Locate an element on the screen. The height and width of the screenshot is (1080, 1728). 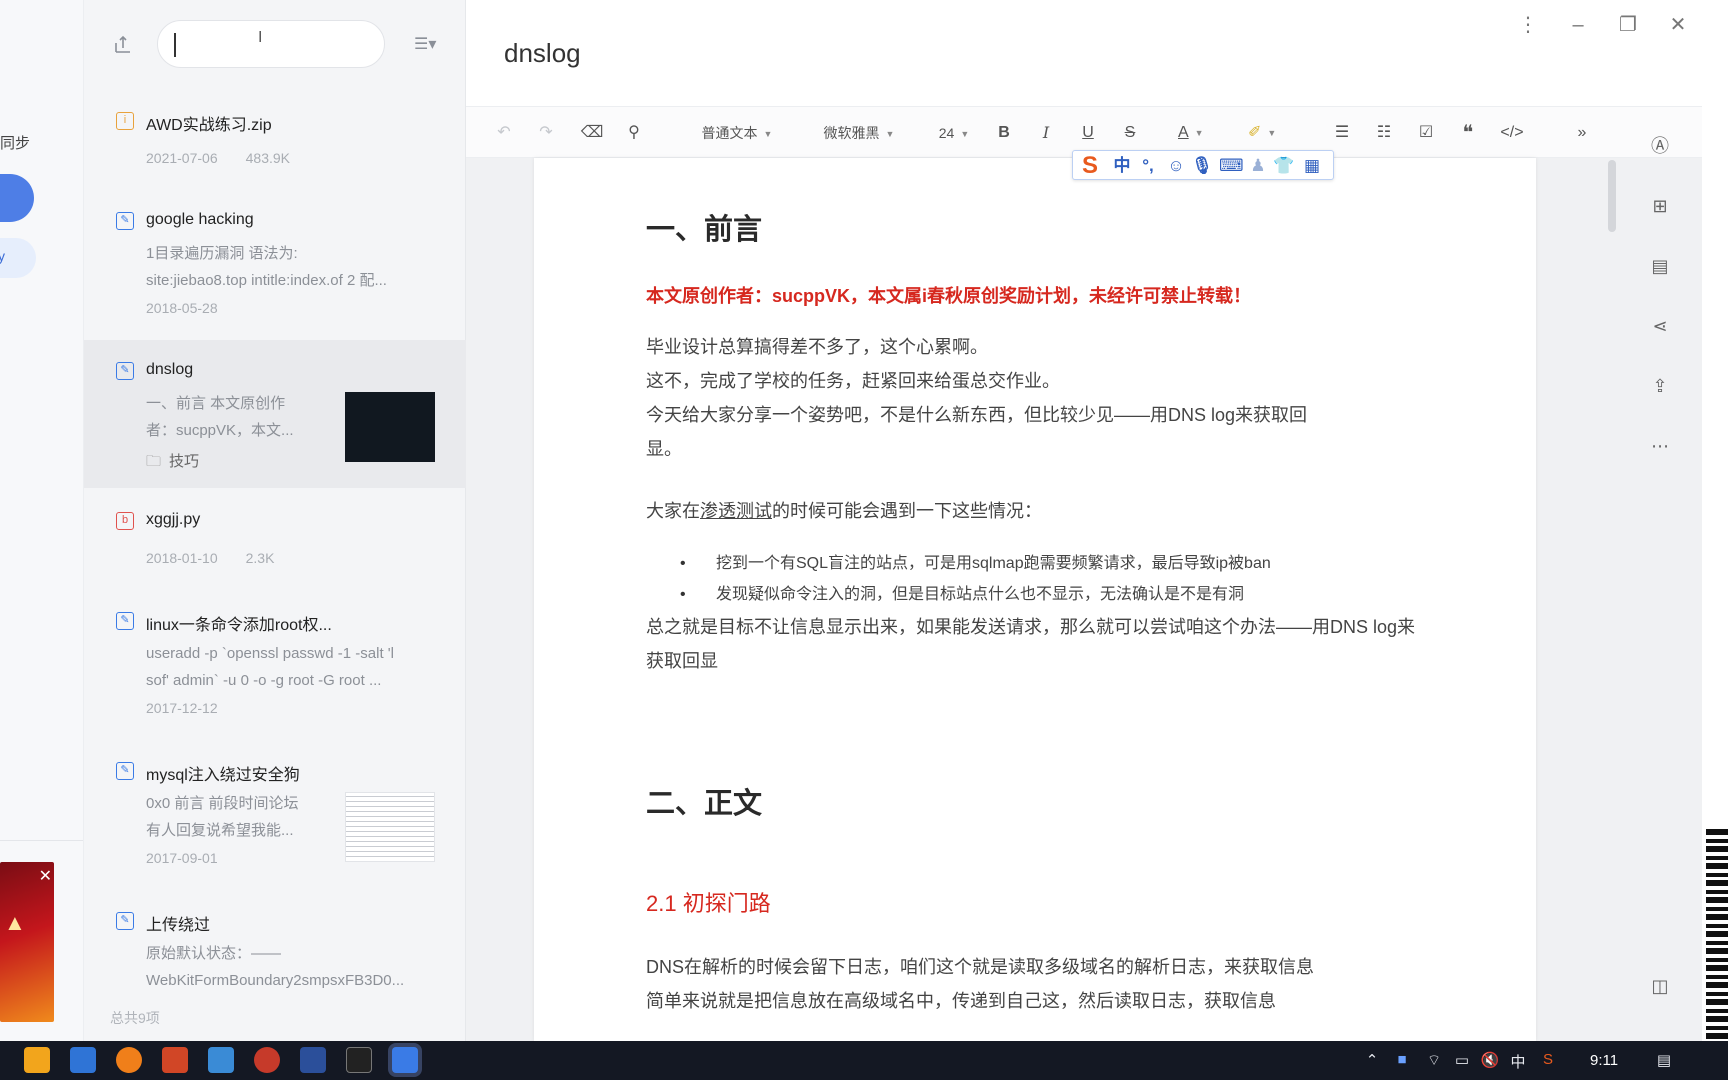
text-format-icon: Ⓐ is located at coordinates (1660, 146).